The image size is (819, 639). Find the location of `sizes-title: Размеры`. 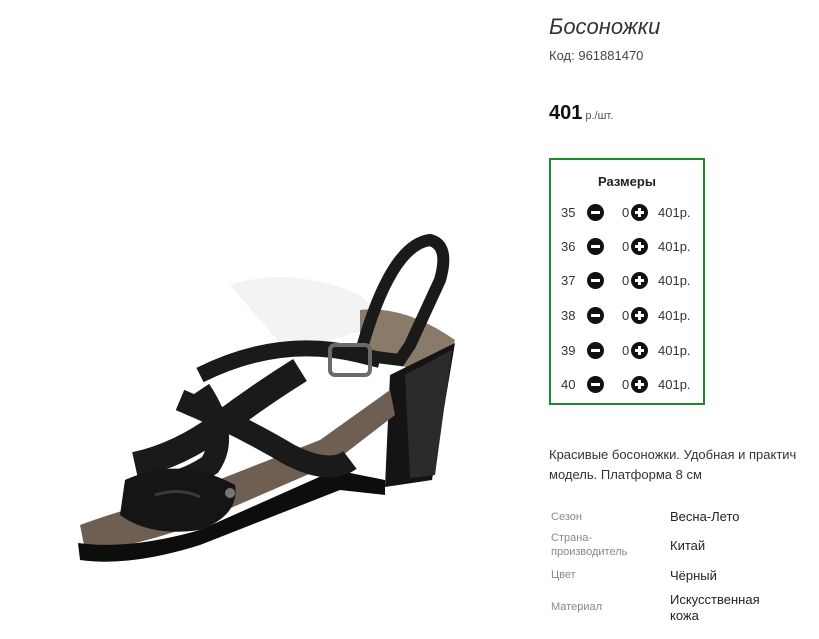

sizes-title: Размеры is located at coordinates (627, 181).